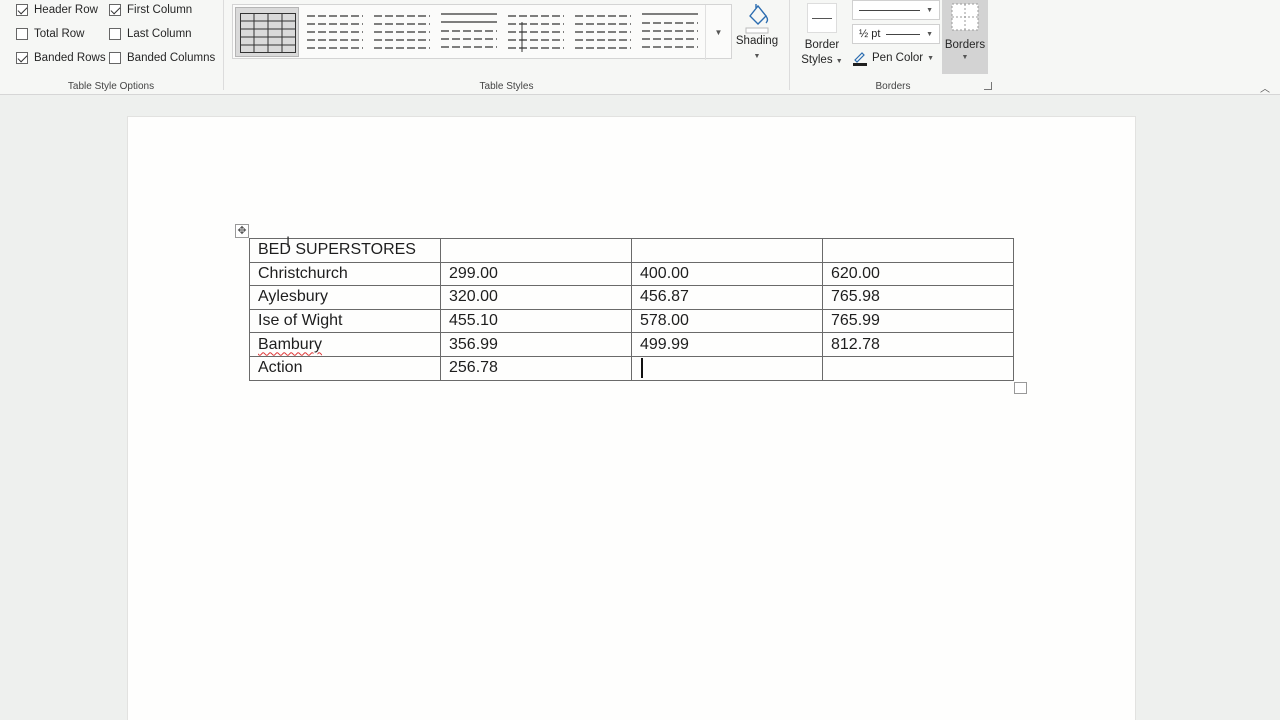 The image size is (1280, 720). Describe the element at coordinates (345, 344) in the screenshot. I see `table-cell: Bambury` at that location.